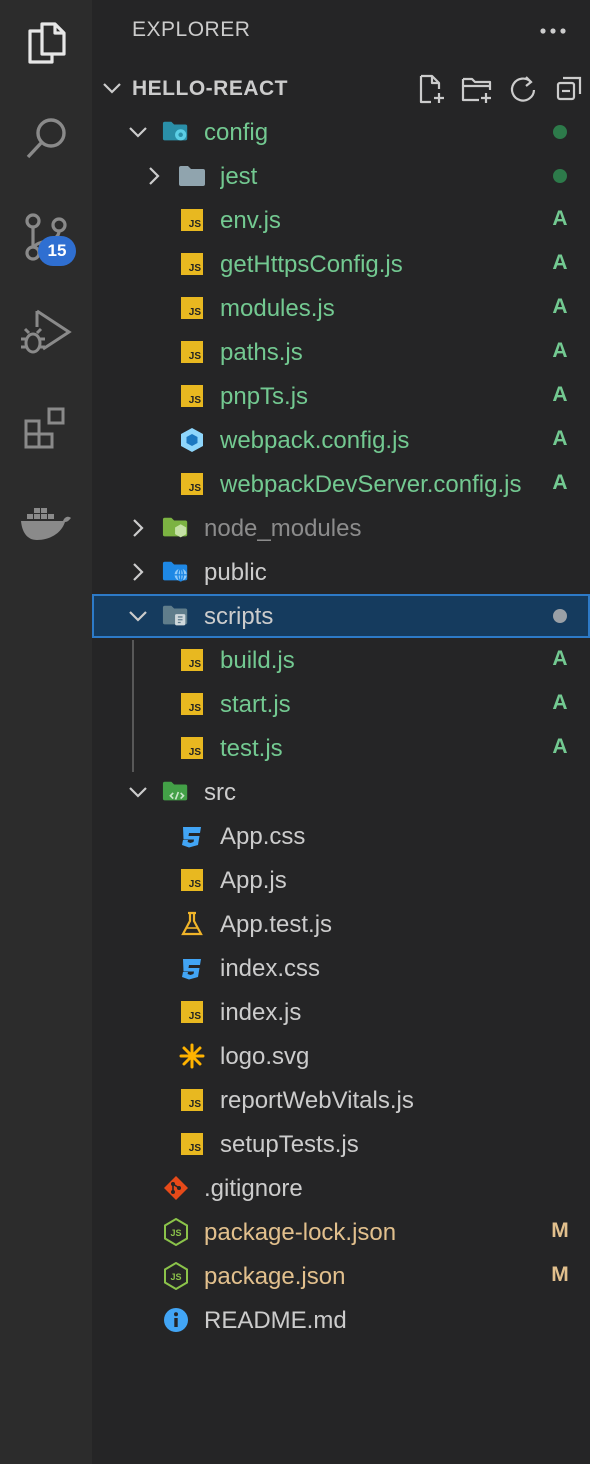  Describe the element at coordinates (300, 1232) in the screenshot. I see `tree-item-label: package-lock.json` at that location.